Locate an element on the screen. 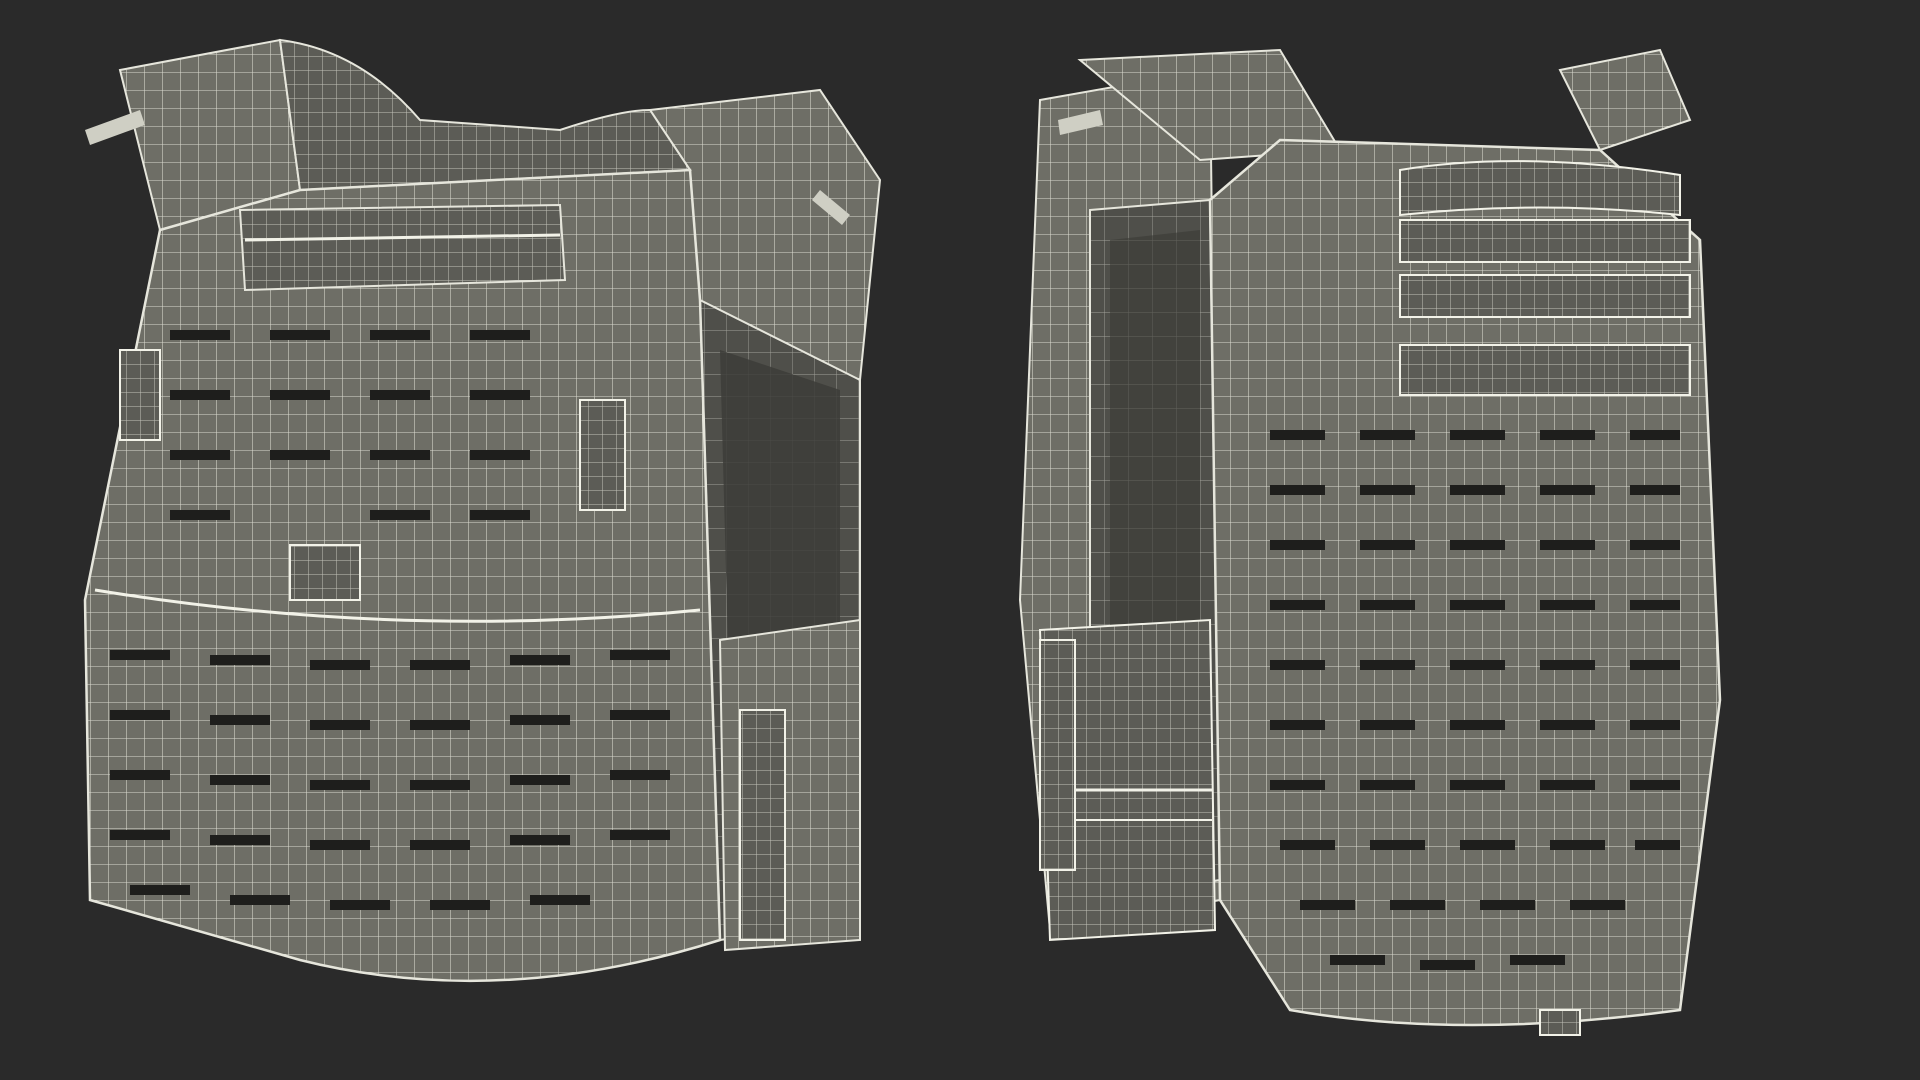 The height and width of the screenshot is (1080, 1920). bottom-tab is located at coordinates (1560, 1022).